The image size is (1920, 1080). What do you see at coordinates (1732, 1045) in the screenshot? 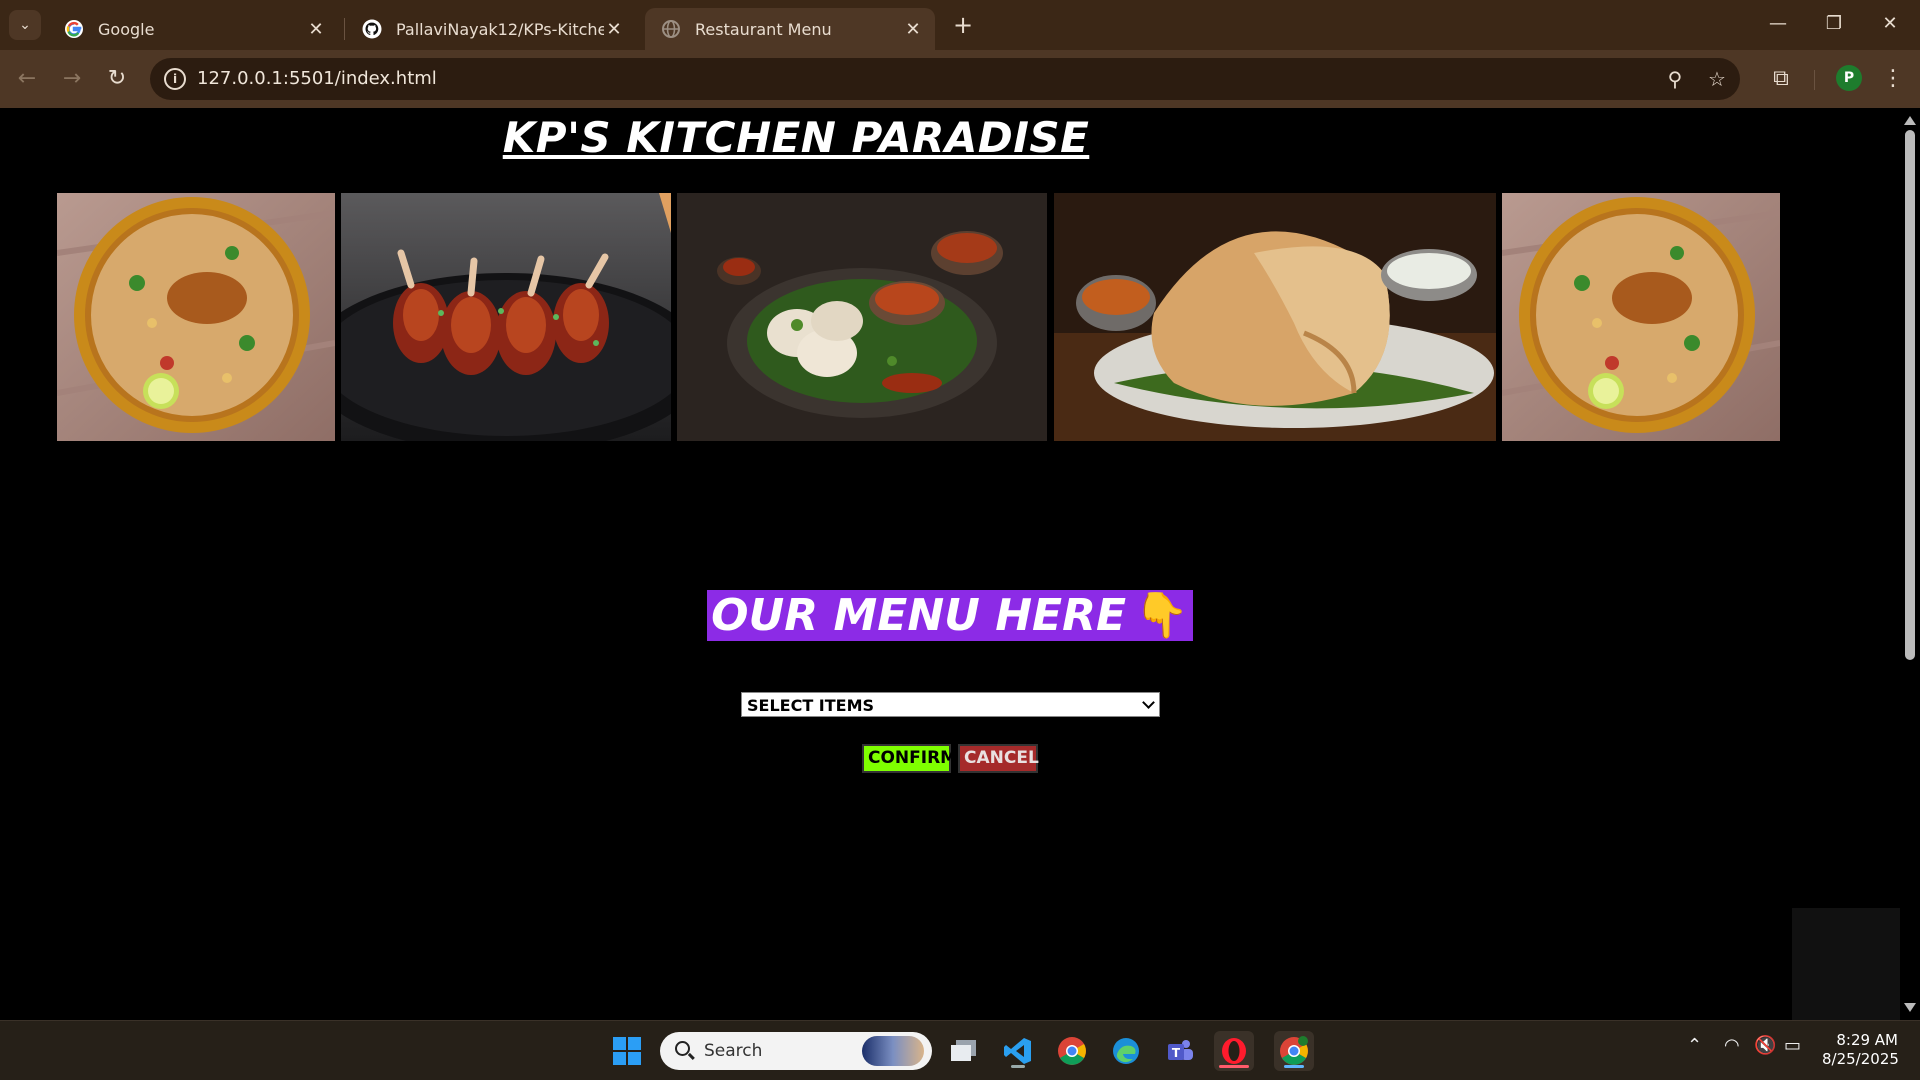
I see `wifi-icon: ◠` at bounding box center [1732, 1045].